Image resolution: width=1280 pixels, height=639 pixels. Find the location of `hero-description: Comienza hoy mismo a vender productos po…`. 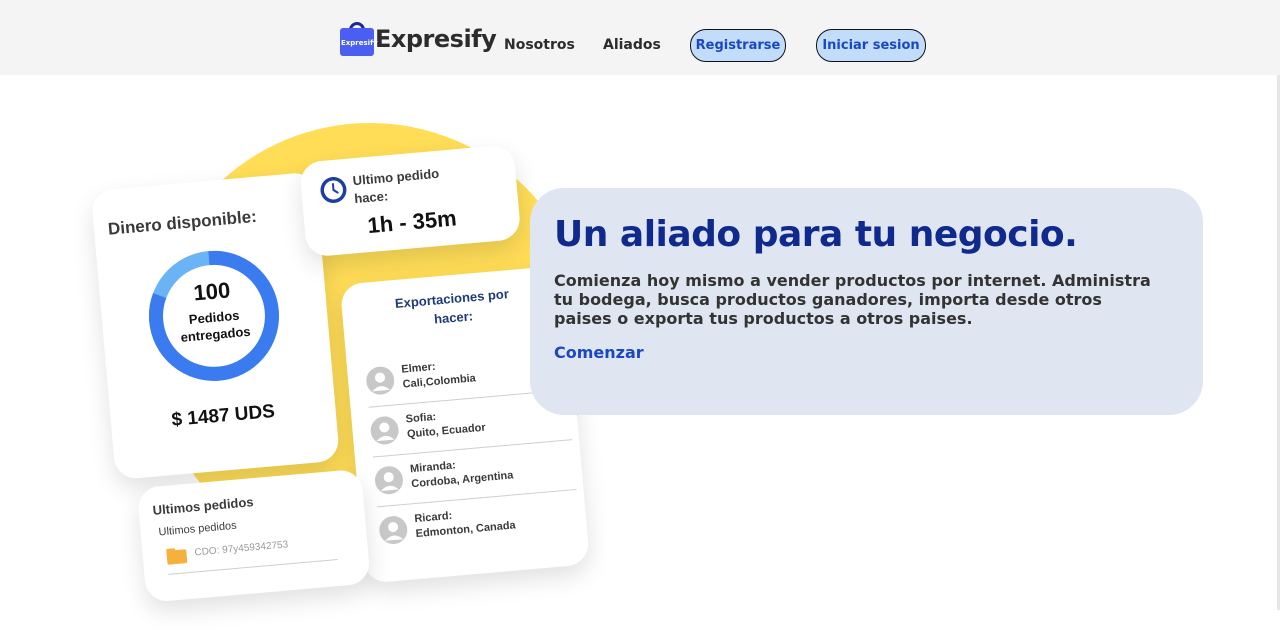

hero-description: Comienza hoy mismo a vender productos po… is located at coordinates (852, 299).